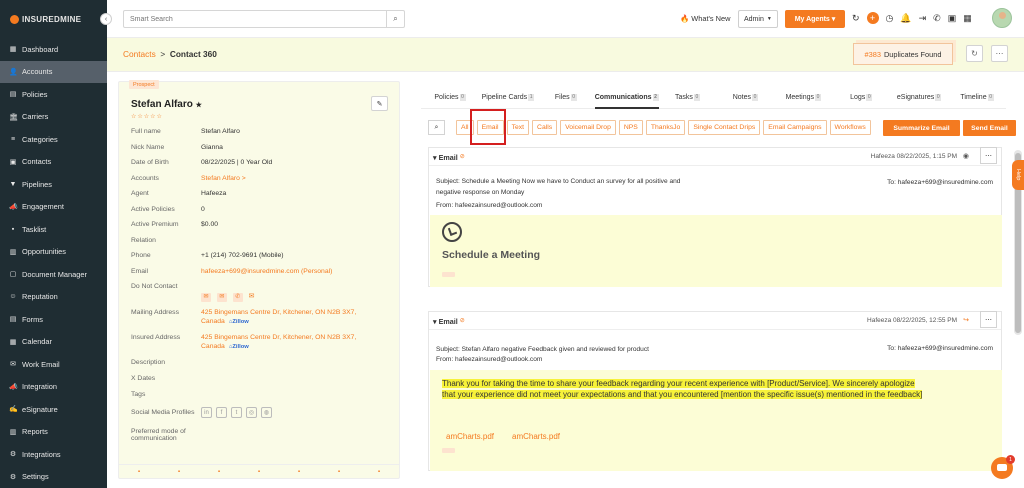  Describe the element at coordinates (450, 100) in the screenshot. I see `tab-policies: Policies 0` at that location.